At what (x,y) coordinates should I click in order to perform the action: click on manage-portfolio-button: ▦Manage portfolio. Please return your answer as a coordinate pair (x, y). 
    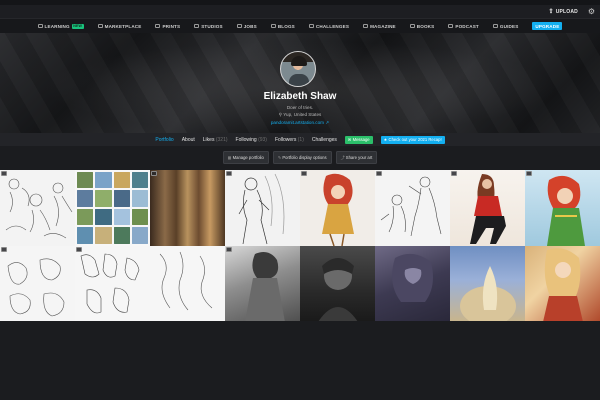
    Looking at the image, I should click on (245, 157).